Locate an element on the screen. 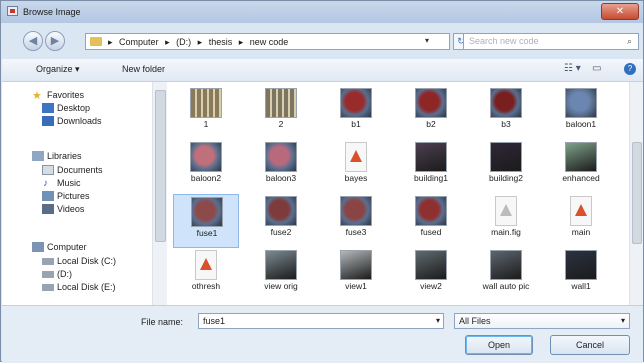 The height and width of the screenshot is (363, 644). breadcrumb: ▸ Computer ▸ (D:) ▸ thesis ▸ new code is located at coordinates (200, 42).